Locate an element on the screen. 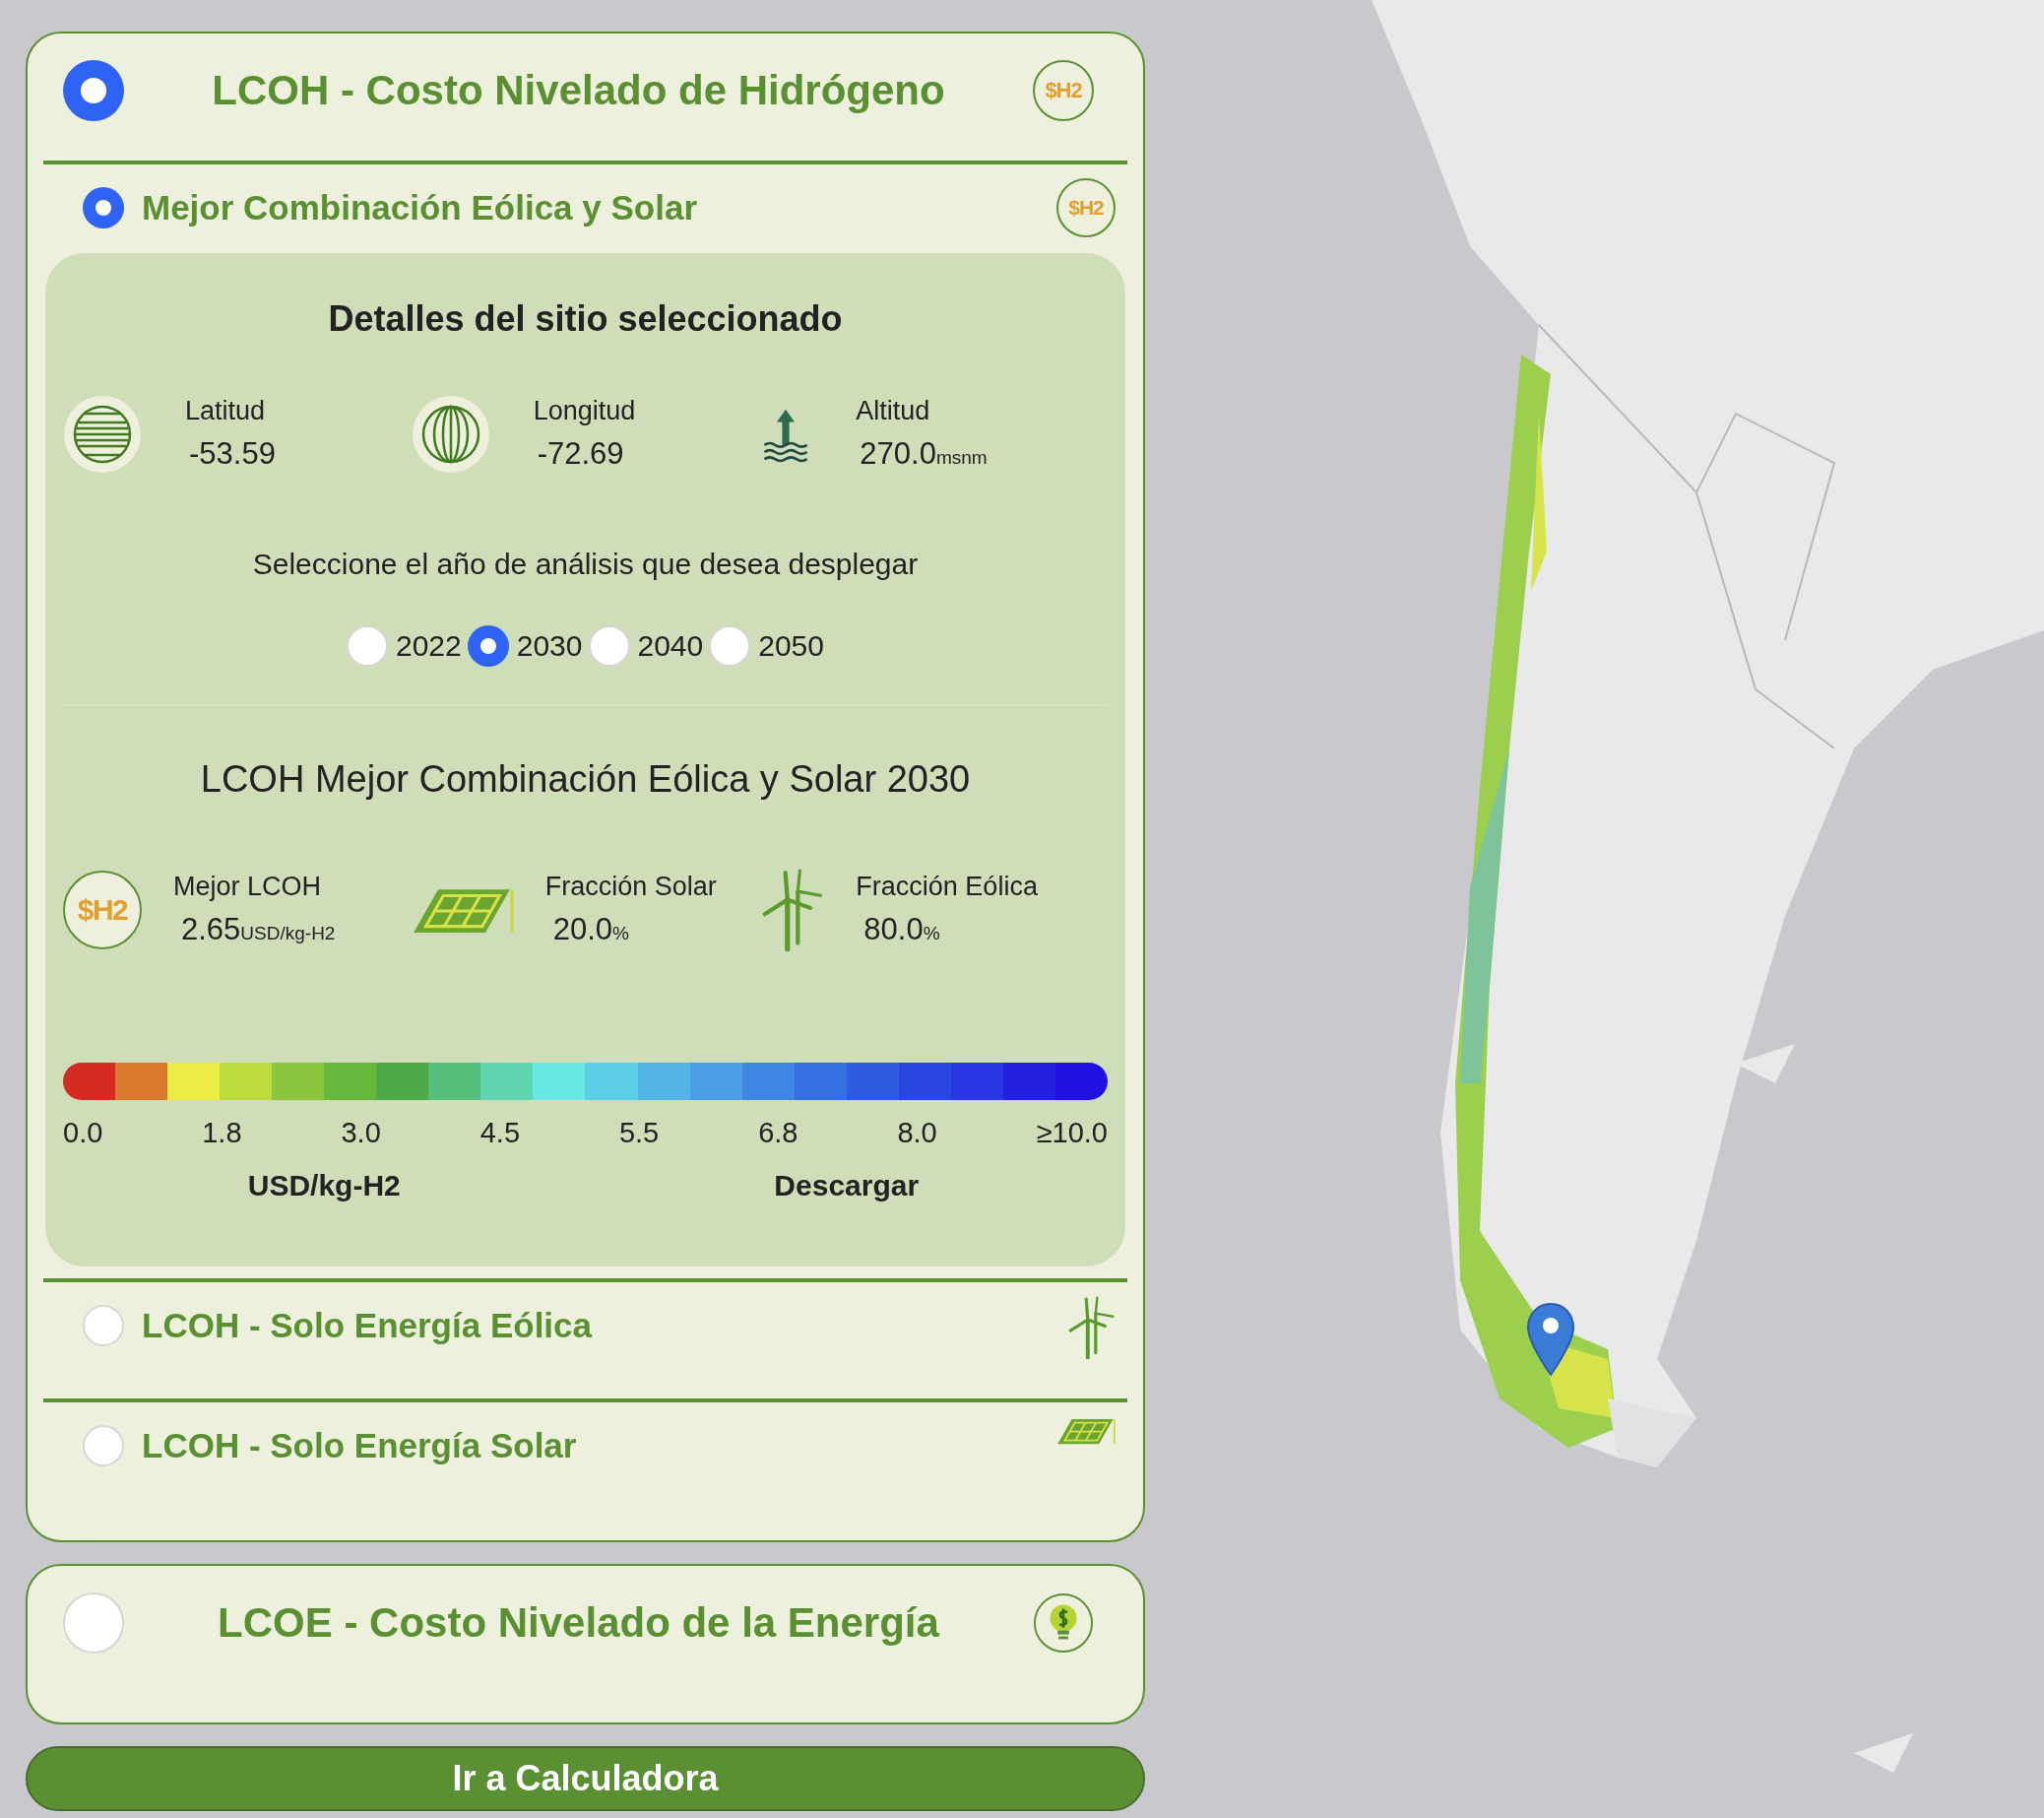  option-title: LCOH - Solo Energía Solar is located at coordinates (359, 1445).